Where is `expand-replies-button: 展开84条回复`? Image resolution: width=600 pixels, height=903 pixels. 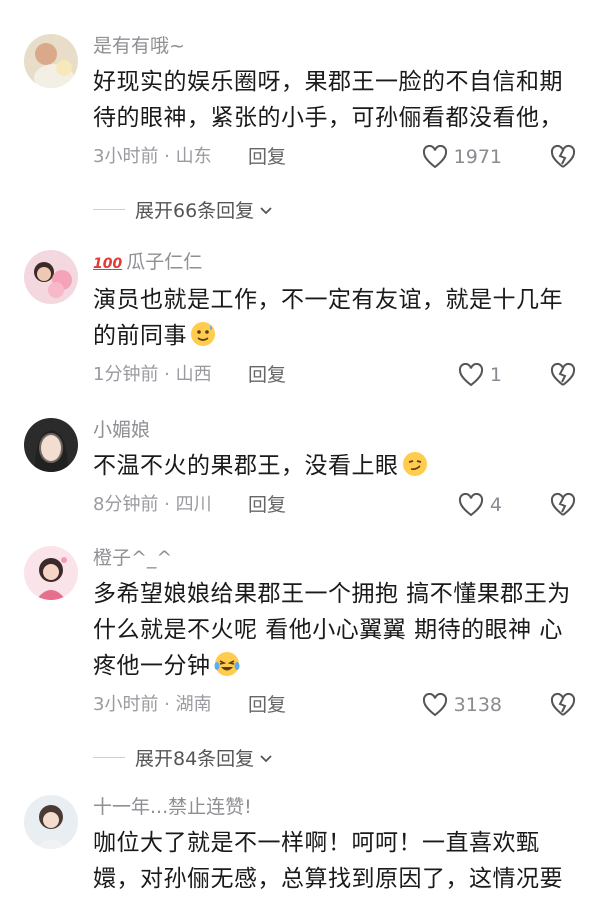
expand-replies-button: 展开84条回复 is located at coordinates (183, 757).